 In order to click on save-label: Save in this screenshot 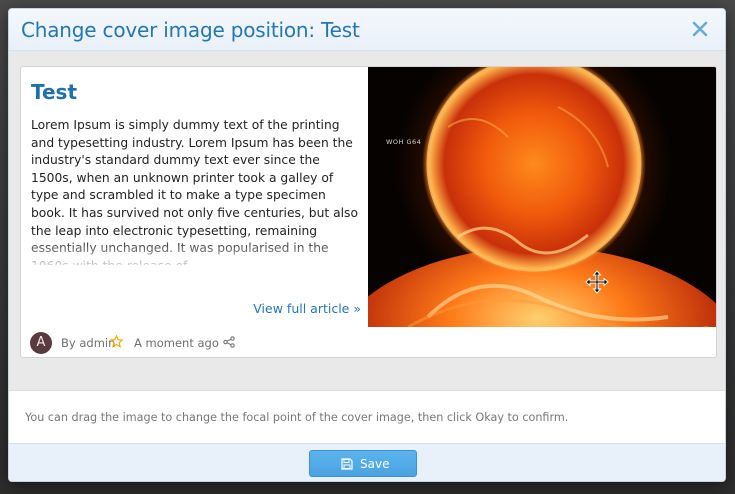, I will do `click(375, 464)`.